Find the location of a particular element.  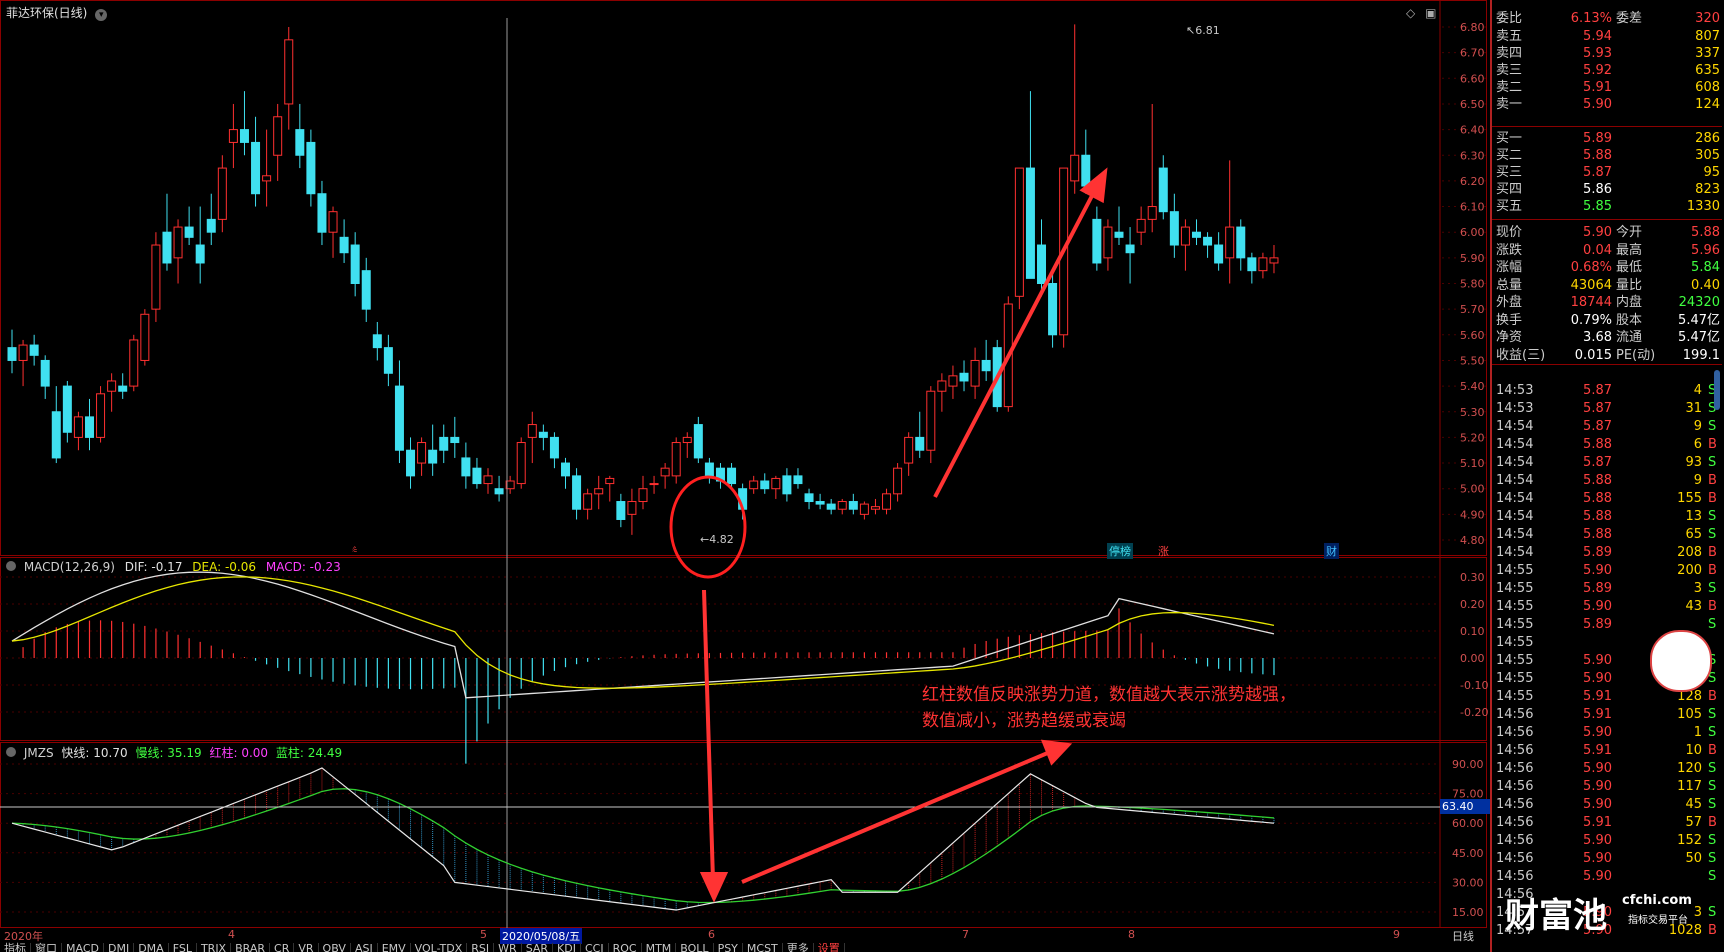

price-axis-label: 6.10 is located at coordinates (1472, 207).